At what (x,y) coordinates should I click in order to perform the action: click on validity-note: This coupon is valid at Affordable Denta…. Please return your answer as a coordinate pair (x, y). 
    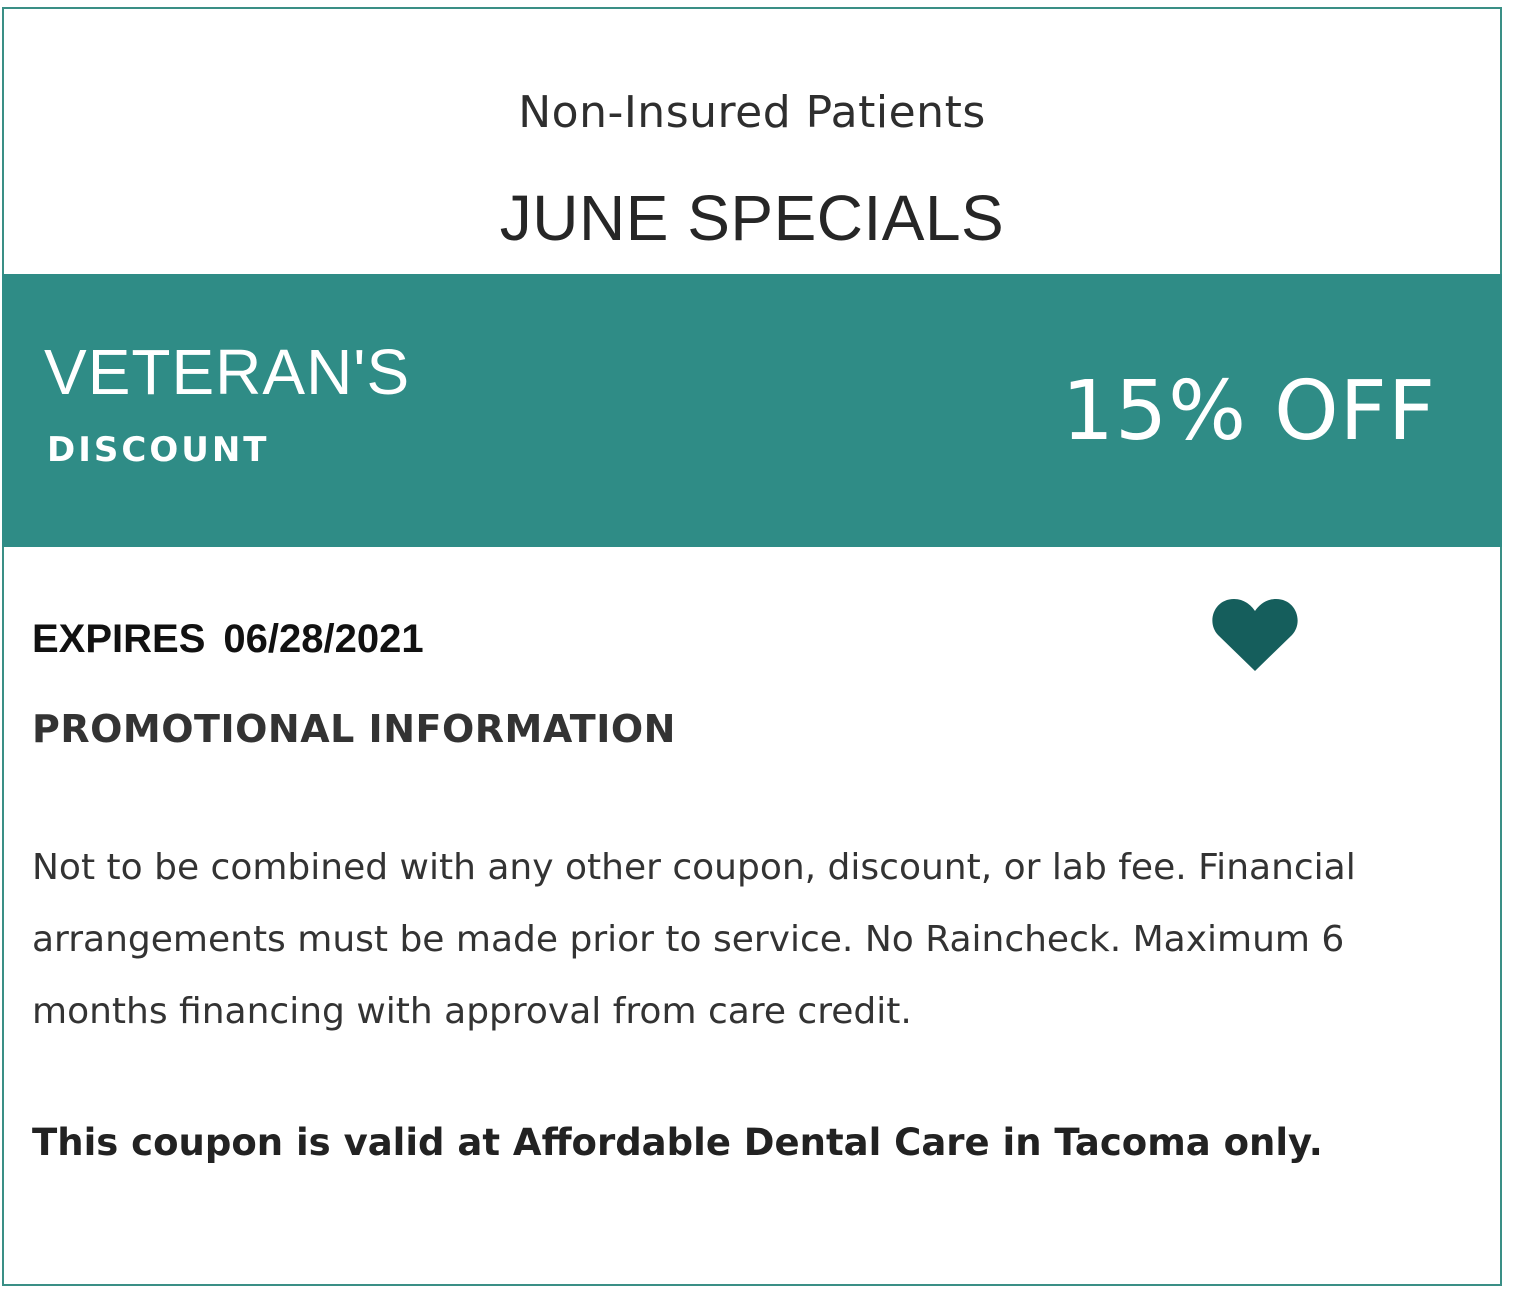
    Looking at the image, I should click on (677, 1142).